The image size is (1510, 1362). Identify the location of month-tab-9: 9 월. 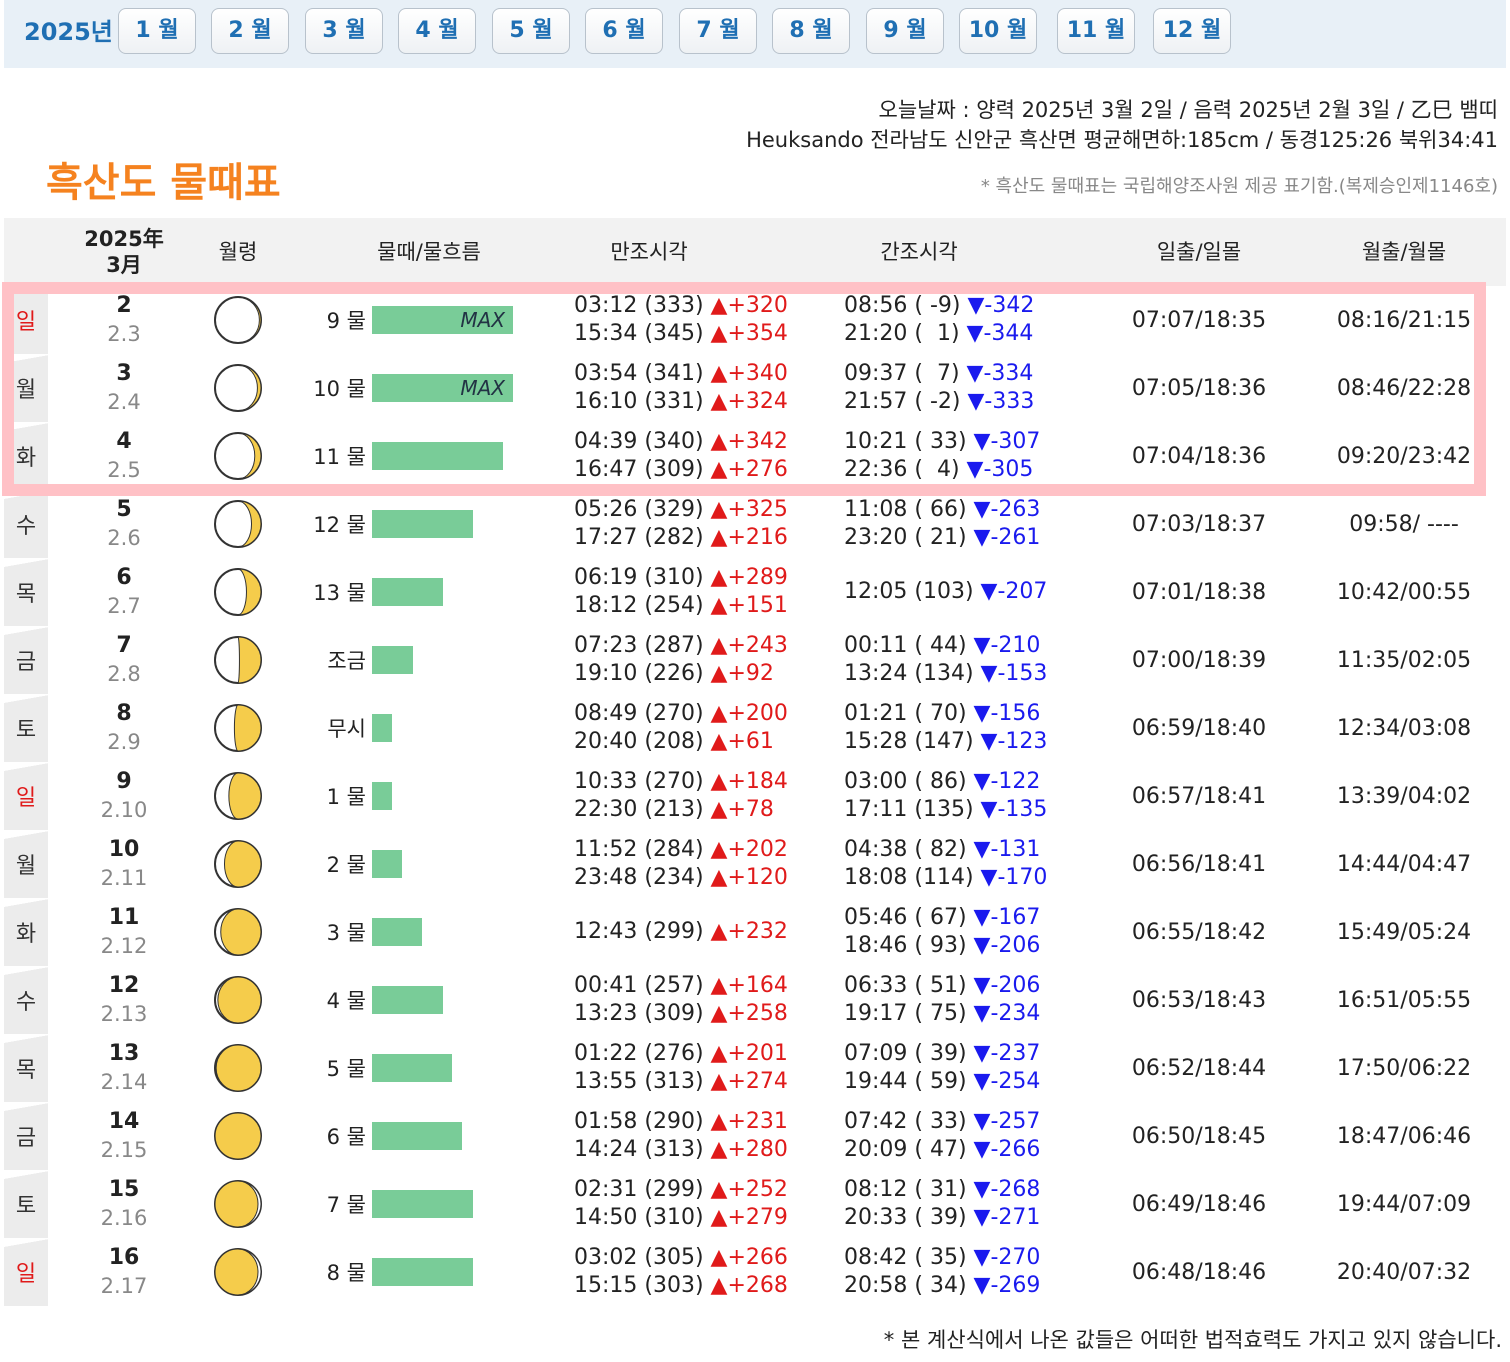
(905, 31).